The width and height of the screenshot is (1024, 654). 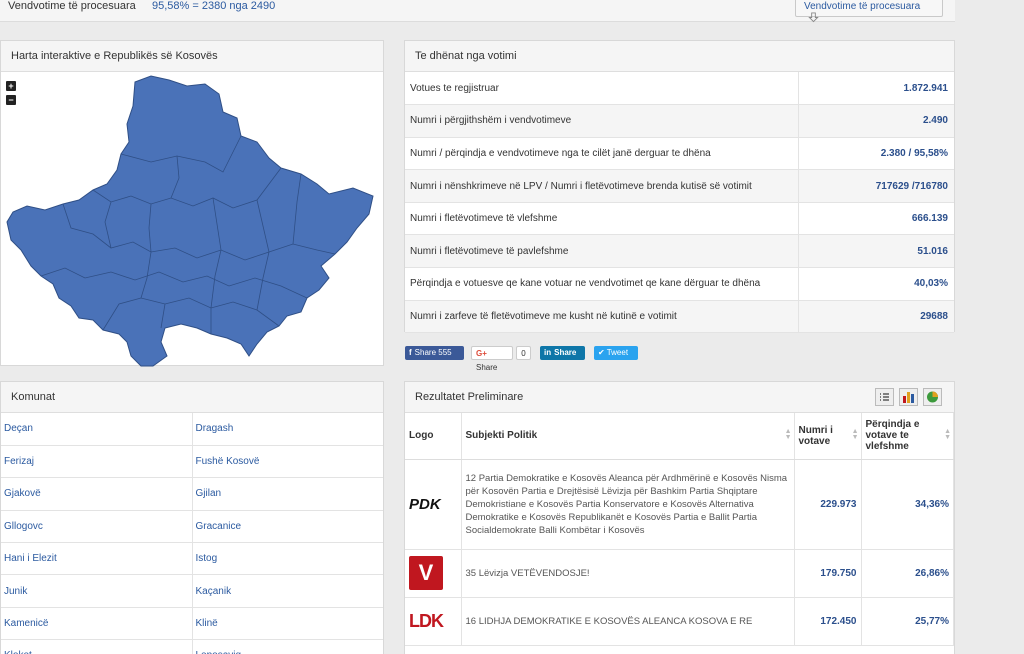 I want to click on table-row: Deçan Dragash, so click(x=192, y=429).